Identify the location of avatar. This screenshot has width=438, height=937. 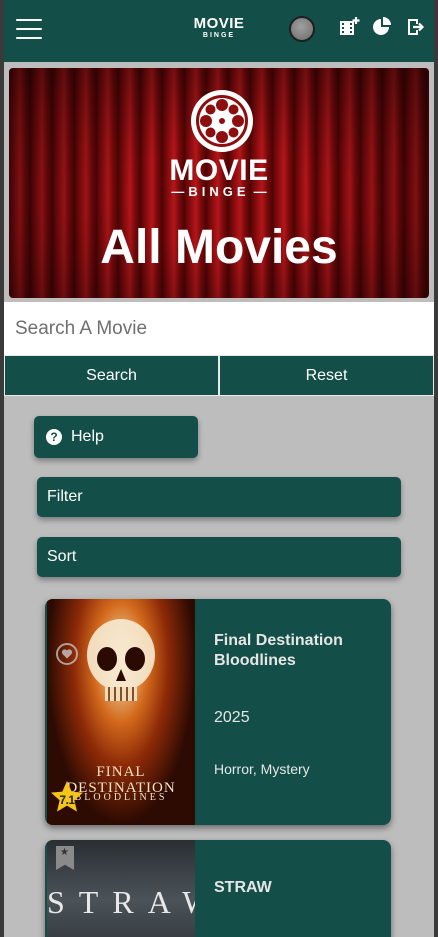
(302, 29).